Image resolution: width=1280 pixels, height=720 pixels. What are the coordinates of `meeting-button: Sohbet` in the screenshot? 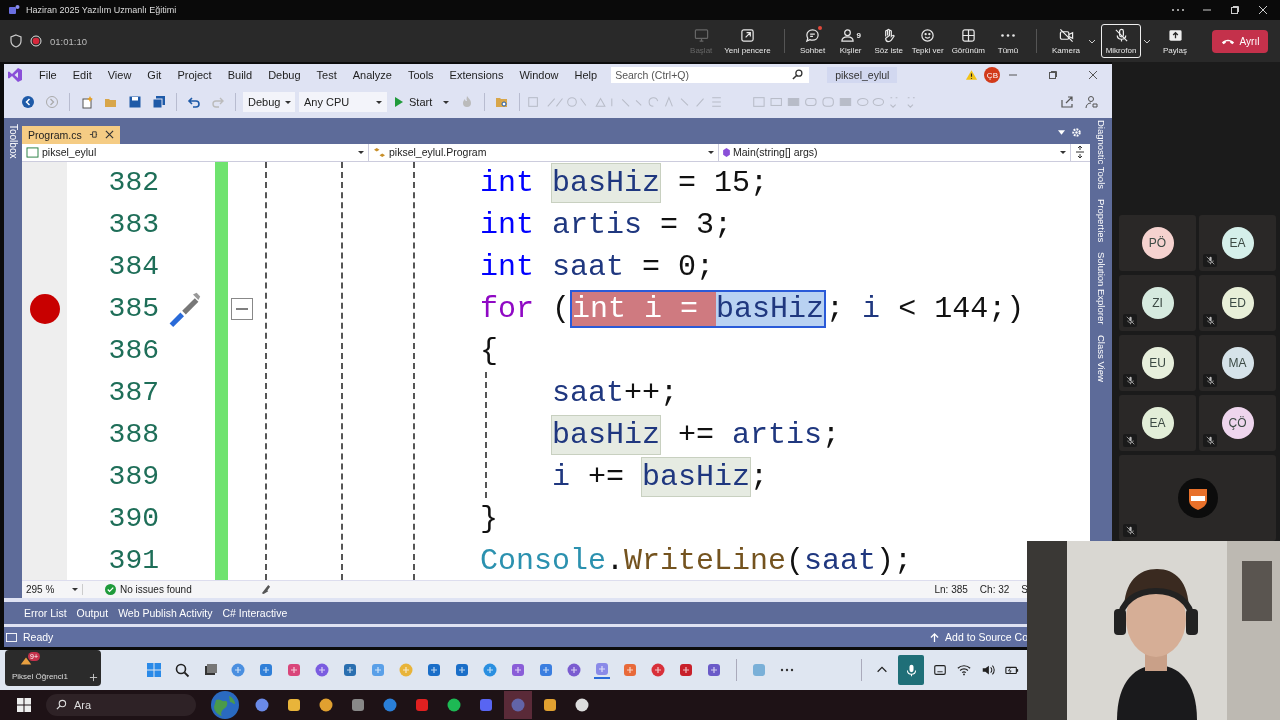 It's located at (812, 41).